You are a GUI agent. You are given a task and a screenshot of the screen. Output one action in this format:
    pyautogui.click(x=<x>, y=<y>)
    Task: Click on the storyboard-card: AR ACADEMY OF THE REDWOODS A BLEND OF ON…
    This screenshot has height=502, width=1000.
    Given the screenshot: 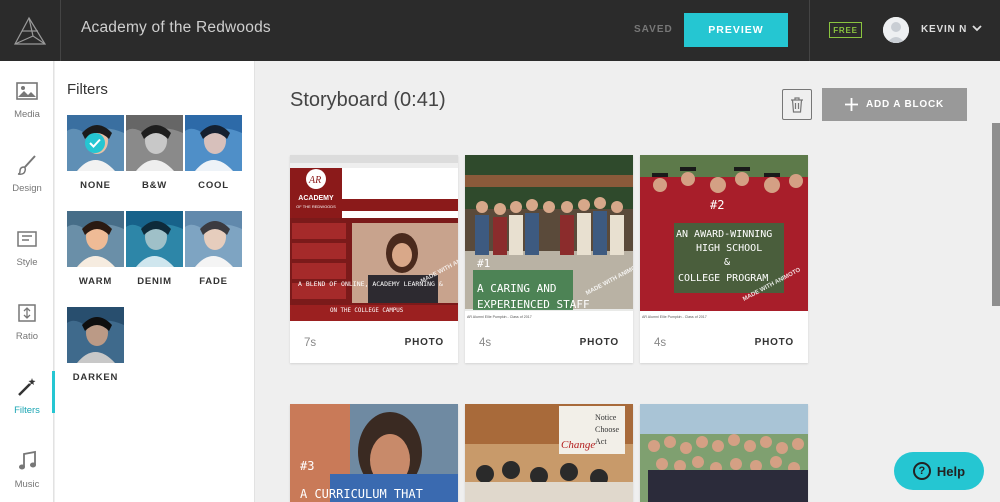 What is the action you would take?
    pyautogui.click(x=374, y=259)
    